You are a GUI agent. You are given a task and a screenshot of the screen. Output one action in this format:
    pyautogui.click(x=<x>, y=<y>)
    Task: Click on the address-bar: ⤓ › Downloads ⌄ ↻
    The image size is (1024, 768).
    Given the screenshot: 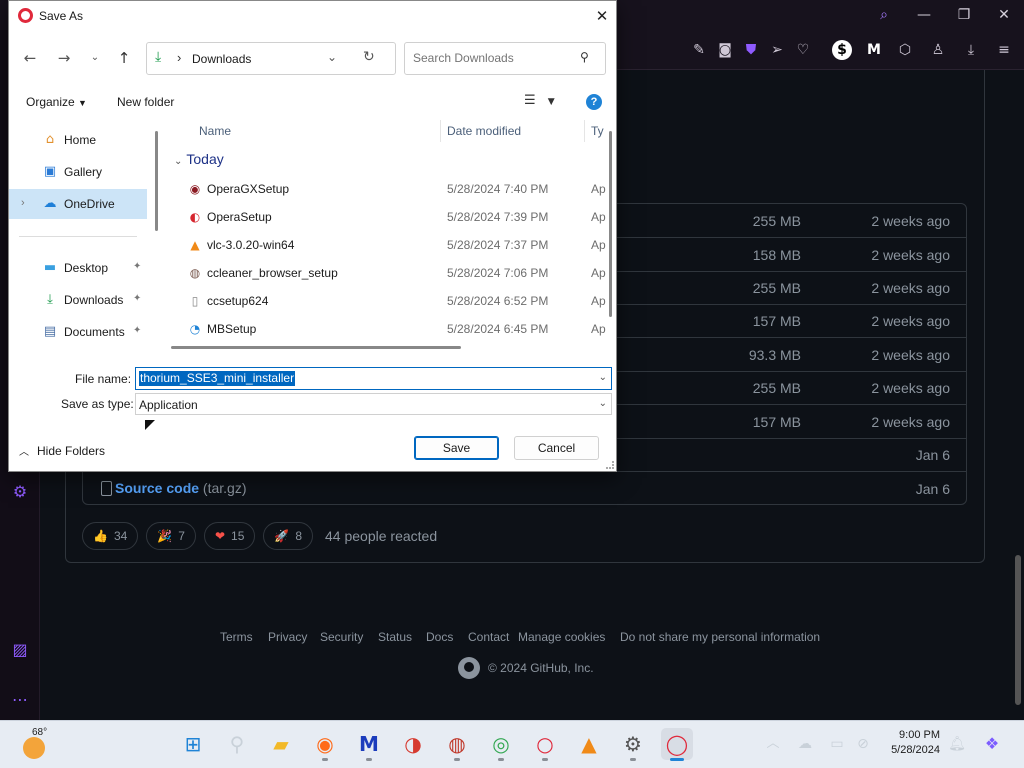 What is the action you would take?
    pyautogui.click(x=271, y=58)
    